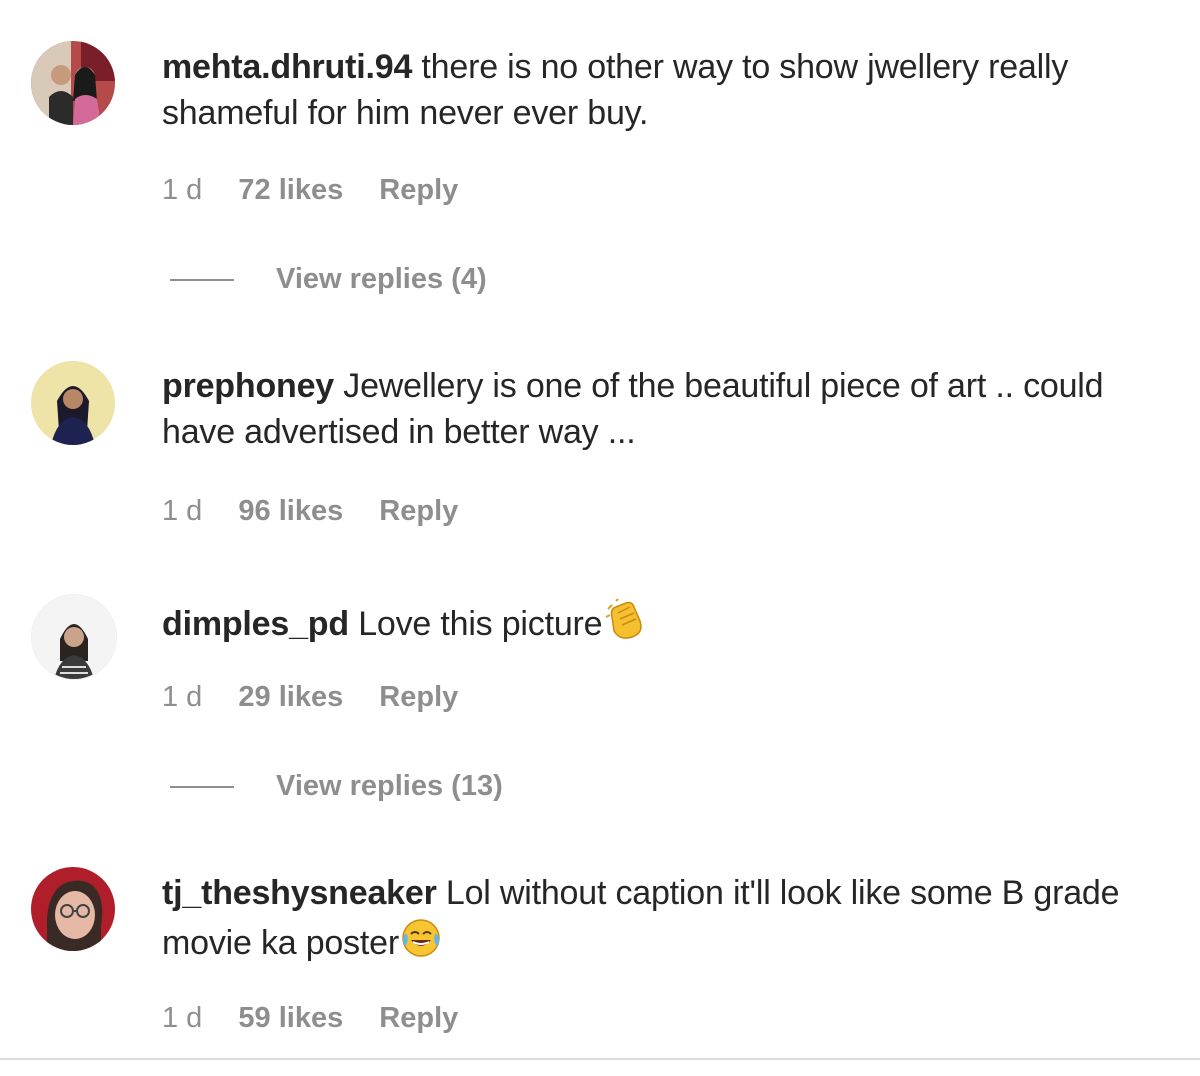  Describe the element at coordinates (290, 511) in the screenshot. I see `likes-count: 96 likes` at that location.